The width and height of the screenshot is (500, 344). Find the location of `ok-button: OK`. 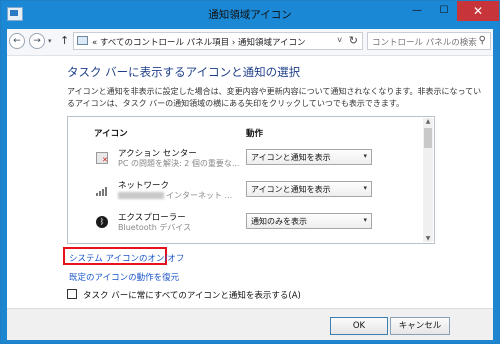

ok-button: OK is located at coordinates (359, 326).